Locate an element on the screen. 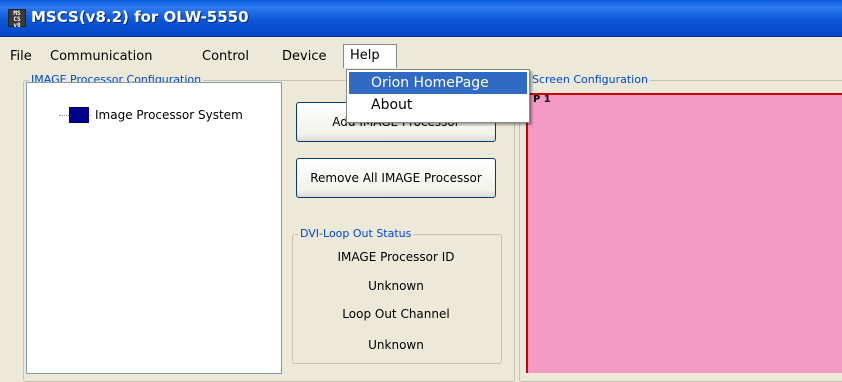 Image resolution: width=842 pixels, height=382 pixels. title-bar: MS CS v8 MSCS(v8.2) for OLW-5550 is located at coordinates (421, 18).